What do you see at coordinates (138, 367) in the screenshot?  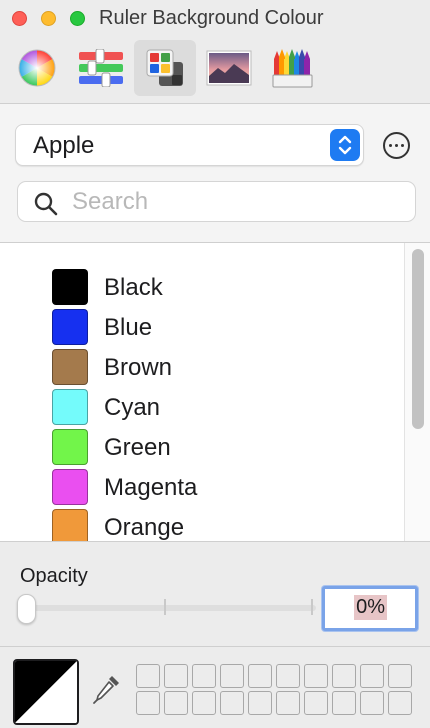 I see `colour-name: Brown` at bounding box center [138, 367].